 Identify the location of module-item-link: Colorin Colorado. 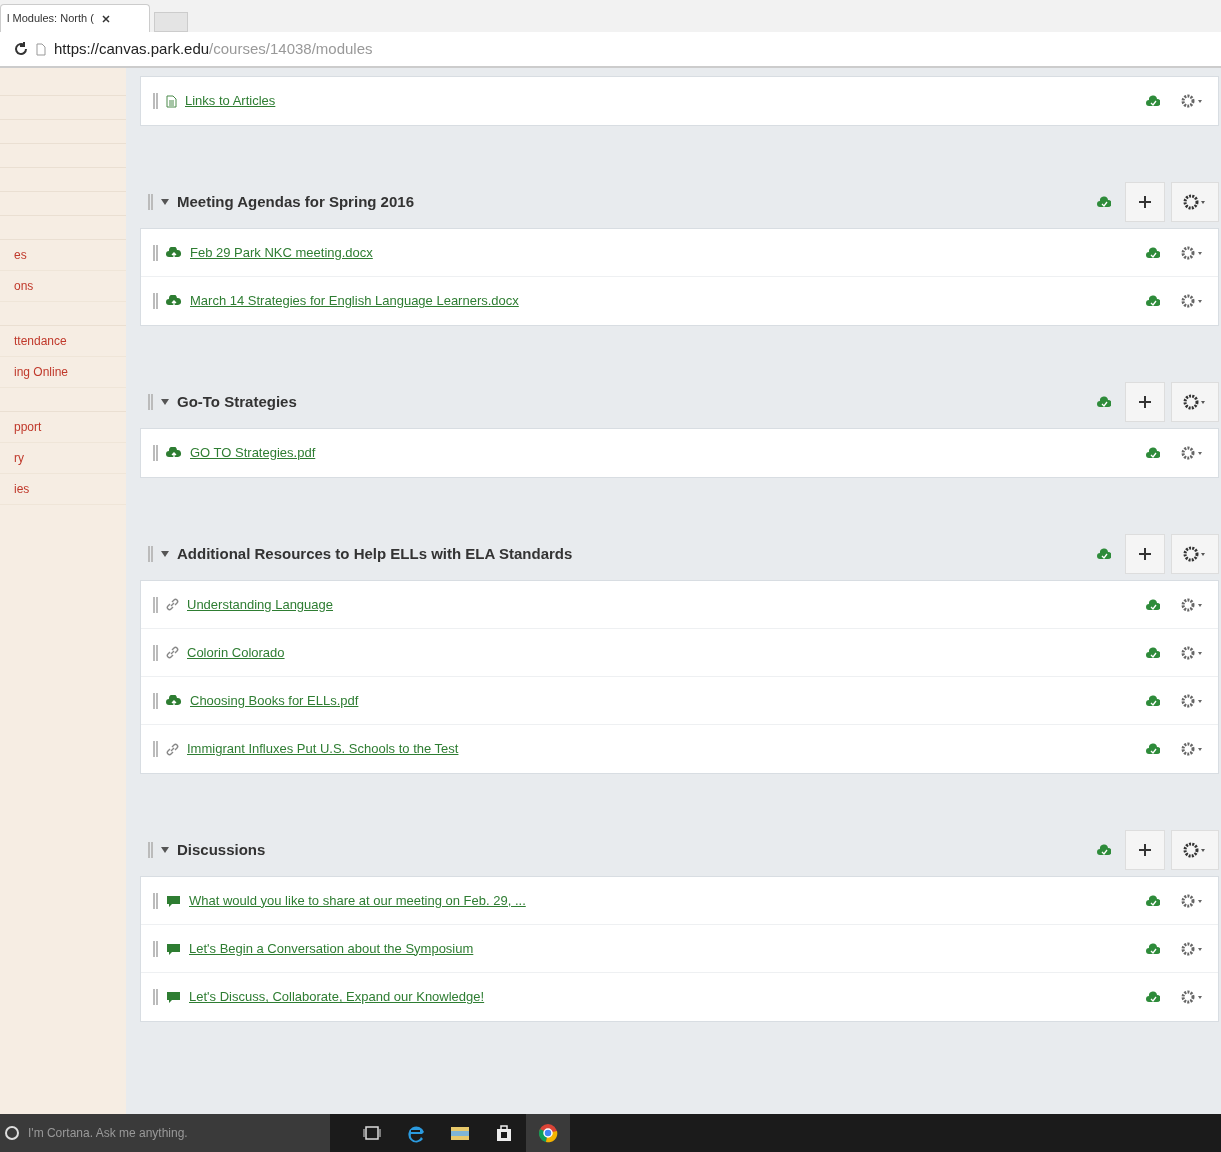
(236, 652).